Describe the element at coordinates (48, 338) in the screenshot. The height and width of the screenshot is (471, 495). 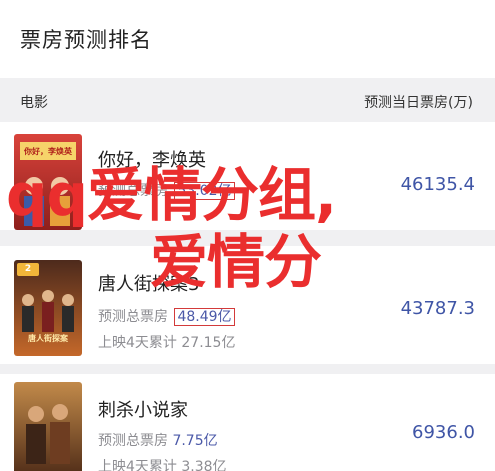
I see `poster-title: 唐人街探案` at that location.